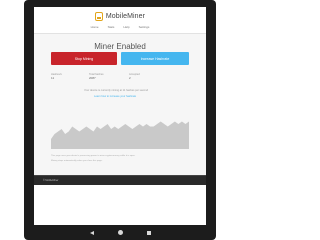 This screenshot has width=320, height=240. Describe the element at coordinates (120, 180) in the screenshot. I see `footer-bar: © MobileMiner` at that location.